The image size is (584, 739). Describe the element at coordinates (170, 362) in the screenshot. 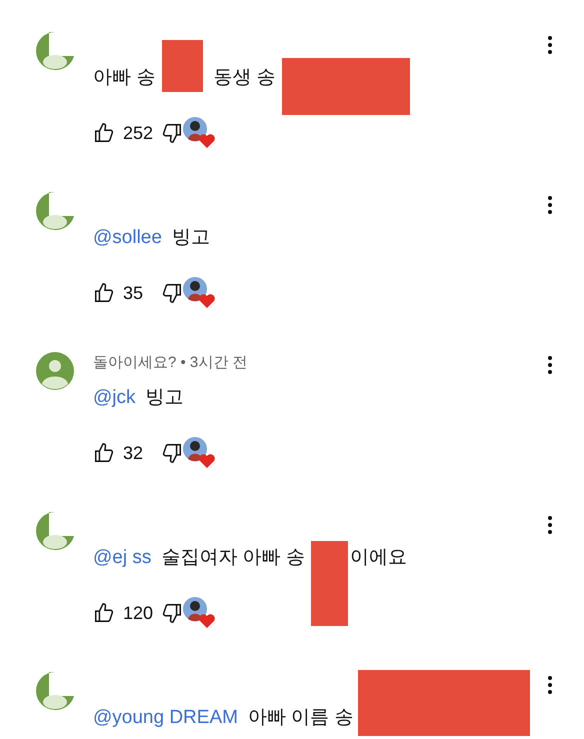

I see `comment-meta: 돌아이세요? • 3시간 전` at that location.